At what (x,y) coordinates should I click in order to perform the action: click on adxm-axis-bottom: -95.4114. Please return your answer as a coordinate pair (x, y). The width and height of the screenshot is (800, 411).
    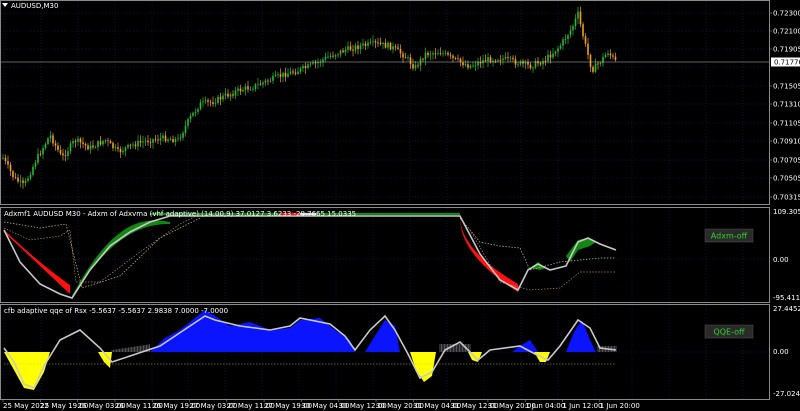
    Looking at the image, I should click on (786, 298).